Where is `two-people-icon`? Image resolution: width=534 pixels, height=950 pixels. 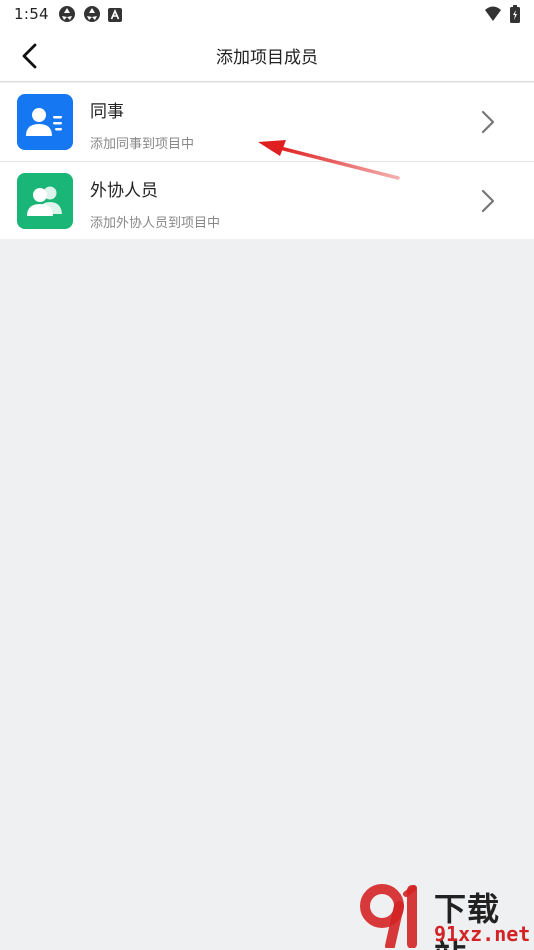 two-people-icon is located at coordinates (45, 201).